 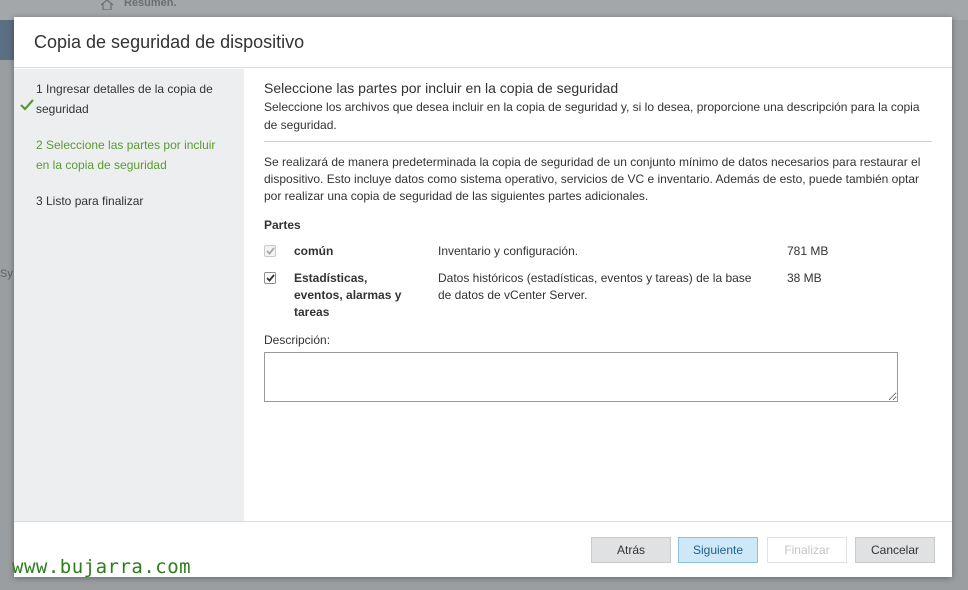 What do you see at coordinates (107, 5) in the screenshot?
I see `home-icon` at bounding box center [107, 5].